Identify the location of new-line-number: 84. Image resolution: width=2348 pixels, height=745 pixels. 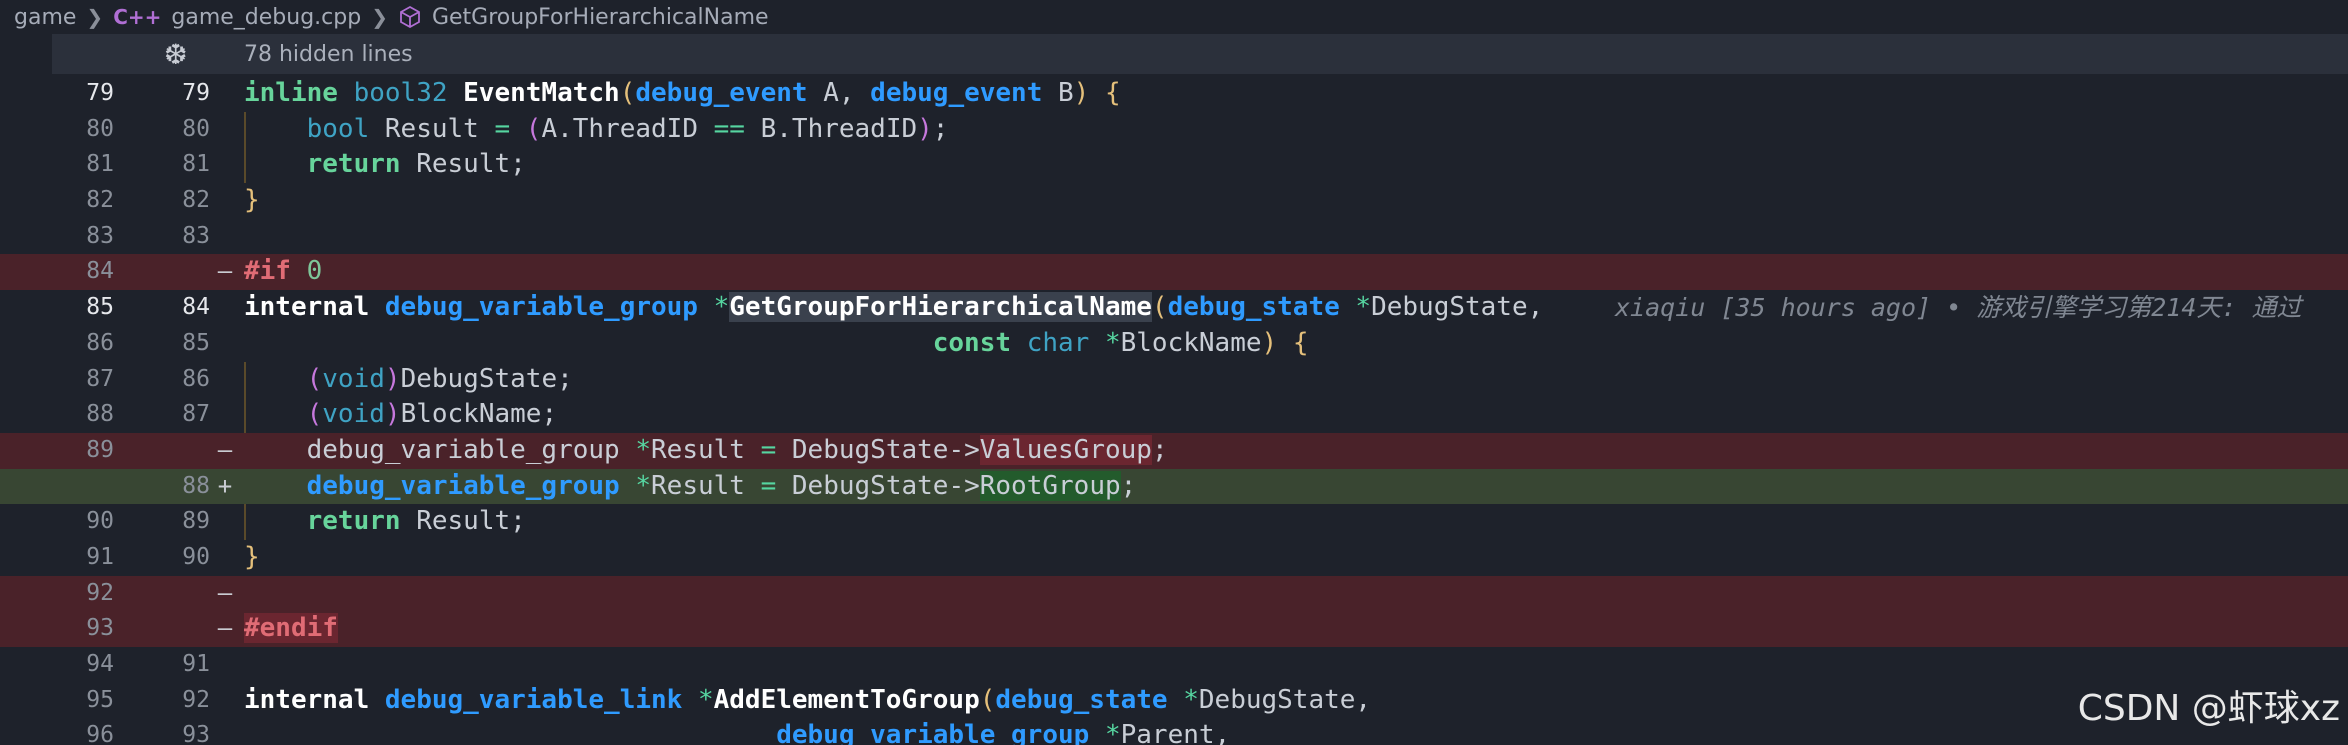
(196, 307).